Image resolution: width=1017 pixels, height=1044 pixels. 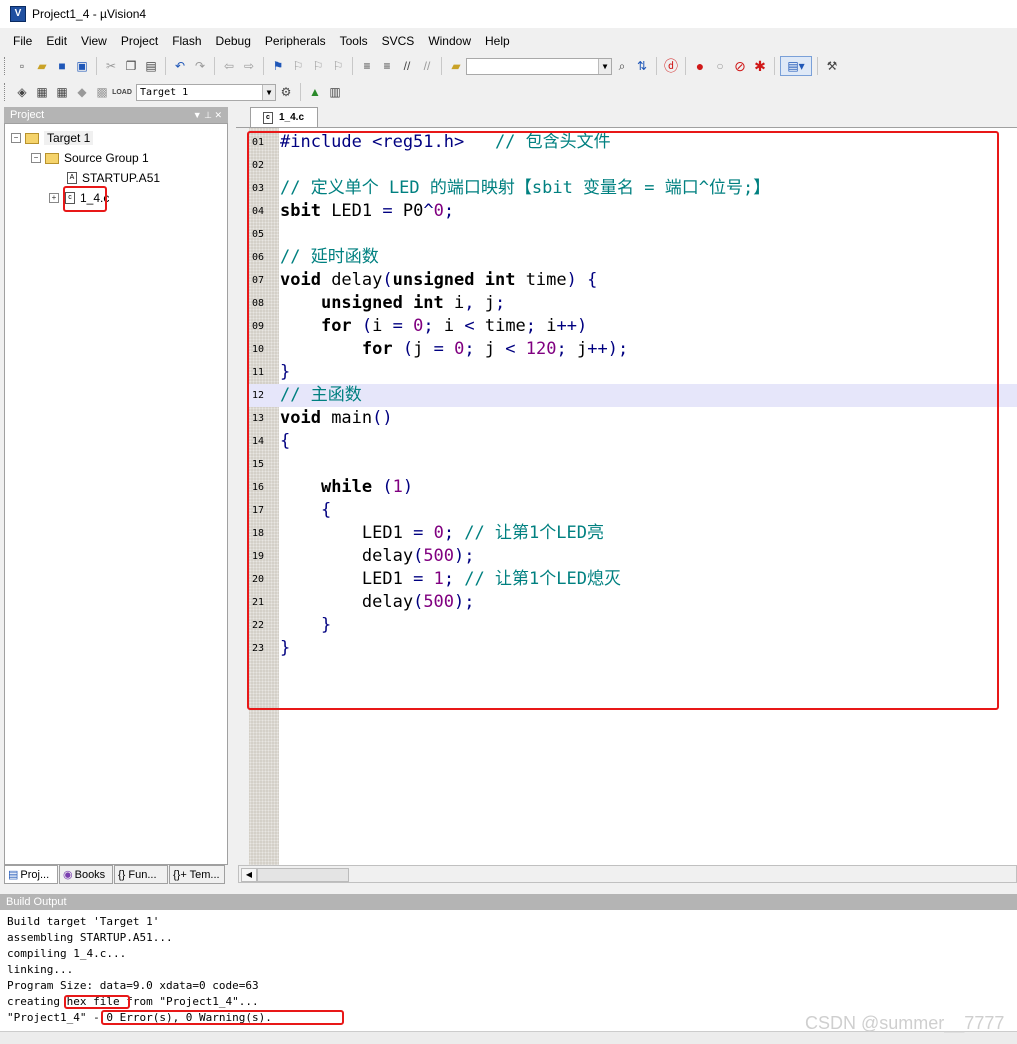 I want to click on window-title: Project1_4 - µVision4, so click(x=89, y=14).